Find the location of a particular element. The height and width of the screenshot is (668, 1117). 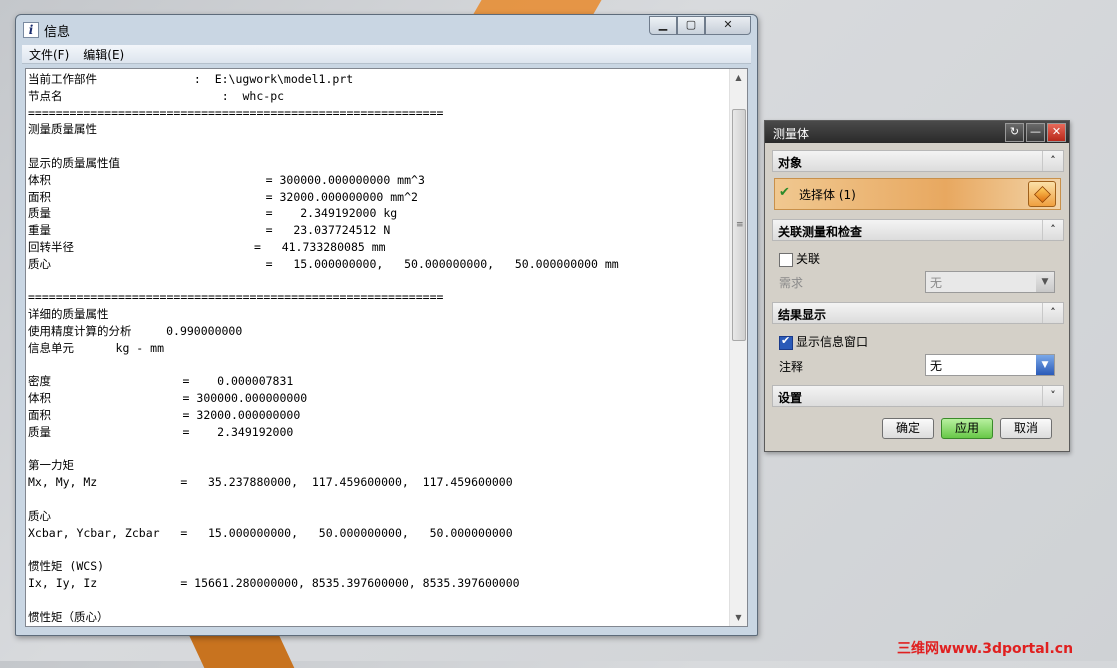

info-line: 详细的质量属性 is located at coordinates (68, 314).